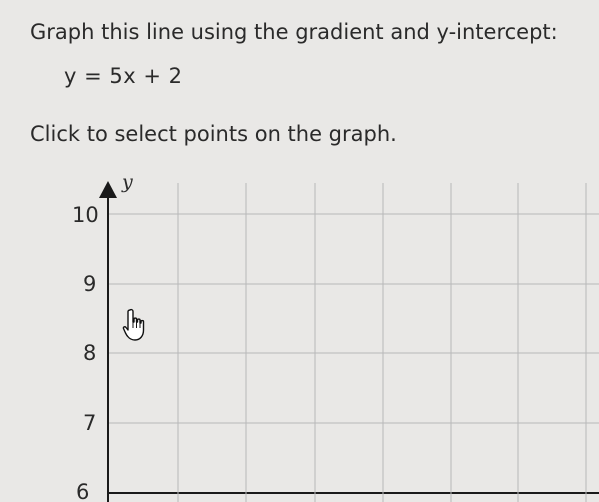 Image resolution: width=599 pixels, height=502 pixels. Describe the element at coordinates (108, 189) in the screenshot. I see `y-axis-arrow-icon` at that location.